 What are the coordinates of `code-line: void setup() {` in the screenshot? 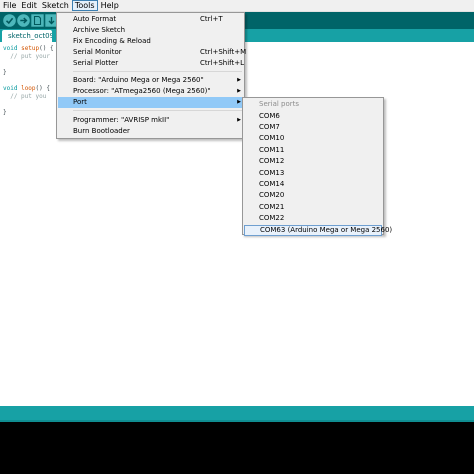 It's located at (28, 49).